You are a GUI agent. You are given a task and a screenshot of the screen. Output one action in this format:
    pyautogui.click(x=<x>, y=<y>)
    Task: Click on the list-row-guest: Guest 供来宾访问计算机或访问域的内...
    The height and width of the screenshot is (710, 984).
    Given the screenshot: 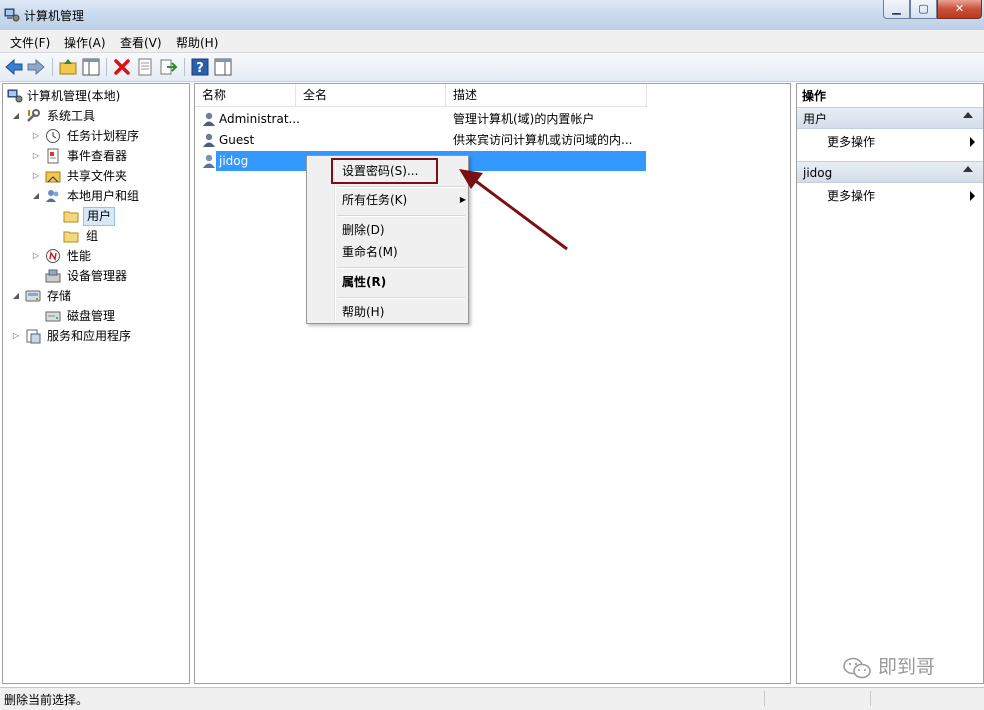 What is the action you would take?
    pyautogui.click(x=422, y=140)
    